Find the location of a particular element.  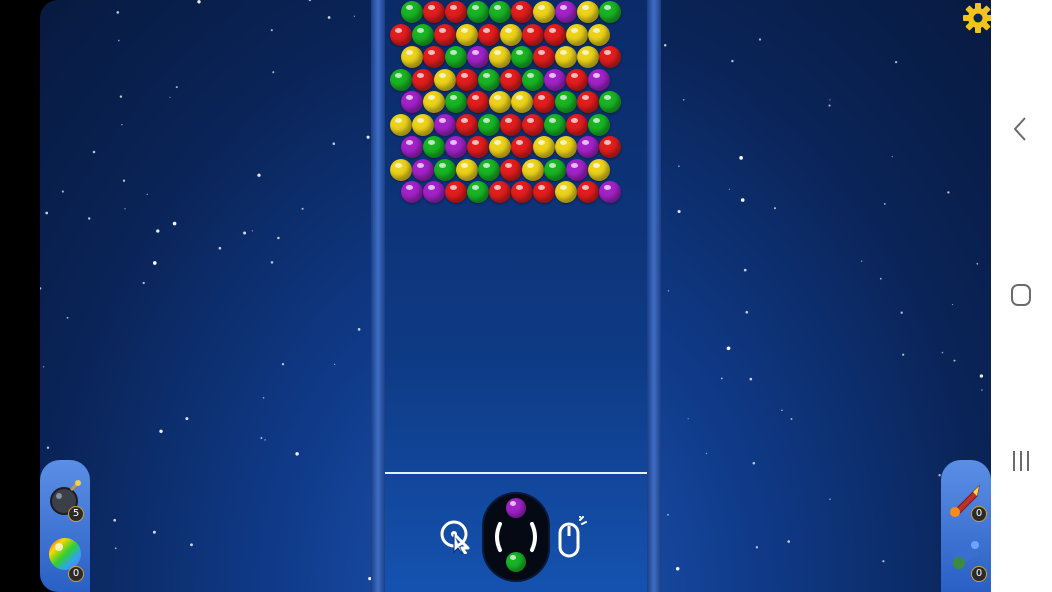

home-icon is located at coordinates (1021, 295).